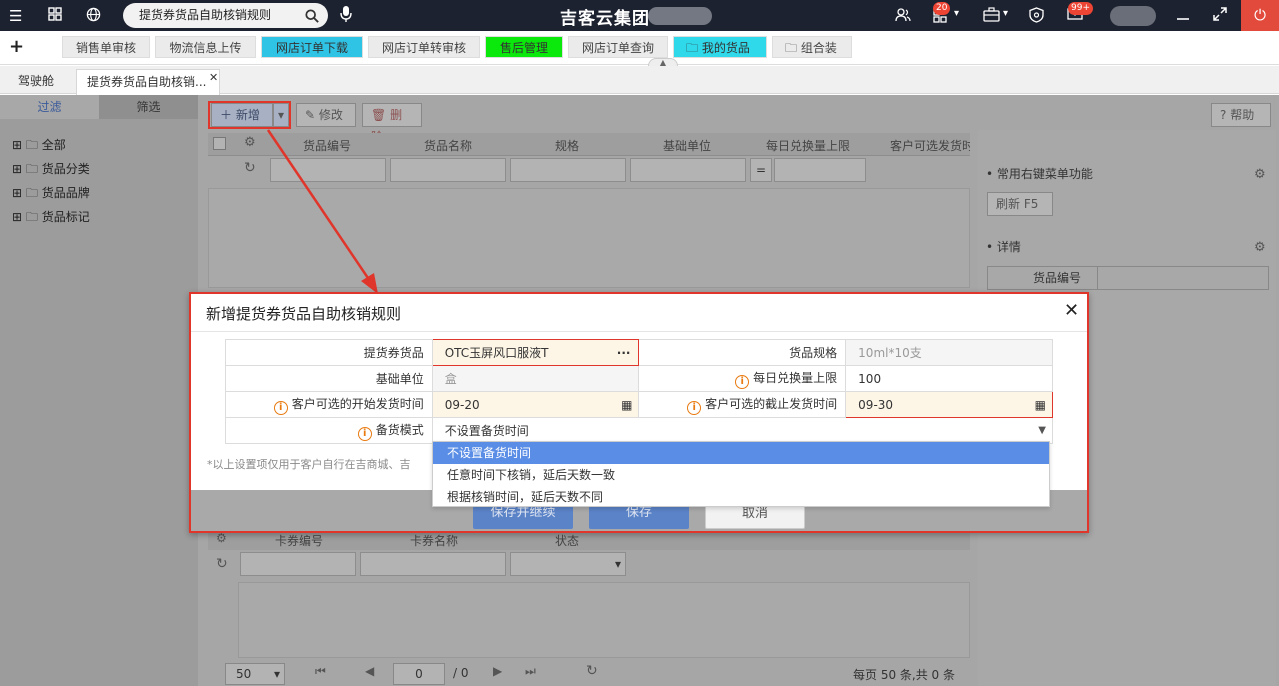 This screenshot has height=686, width=1279. What do you see at coordinates (1071, 310) in the screenshot?
I see `close-icon: ✕` at bounding box center [1071, 310].